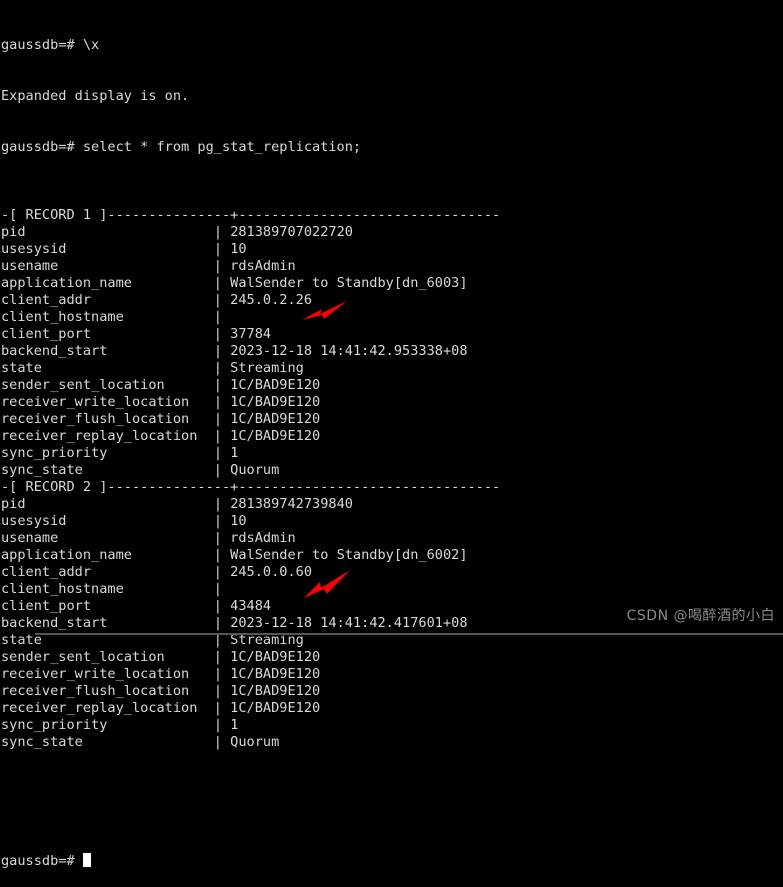 This screenshot has width=783, height=887. What do you see at coordinates (54, 623) in the screenshot?
I see `record-row-key: backend_start` at bounding box center [54, 623].